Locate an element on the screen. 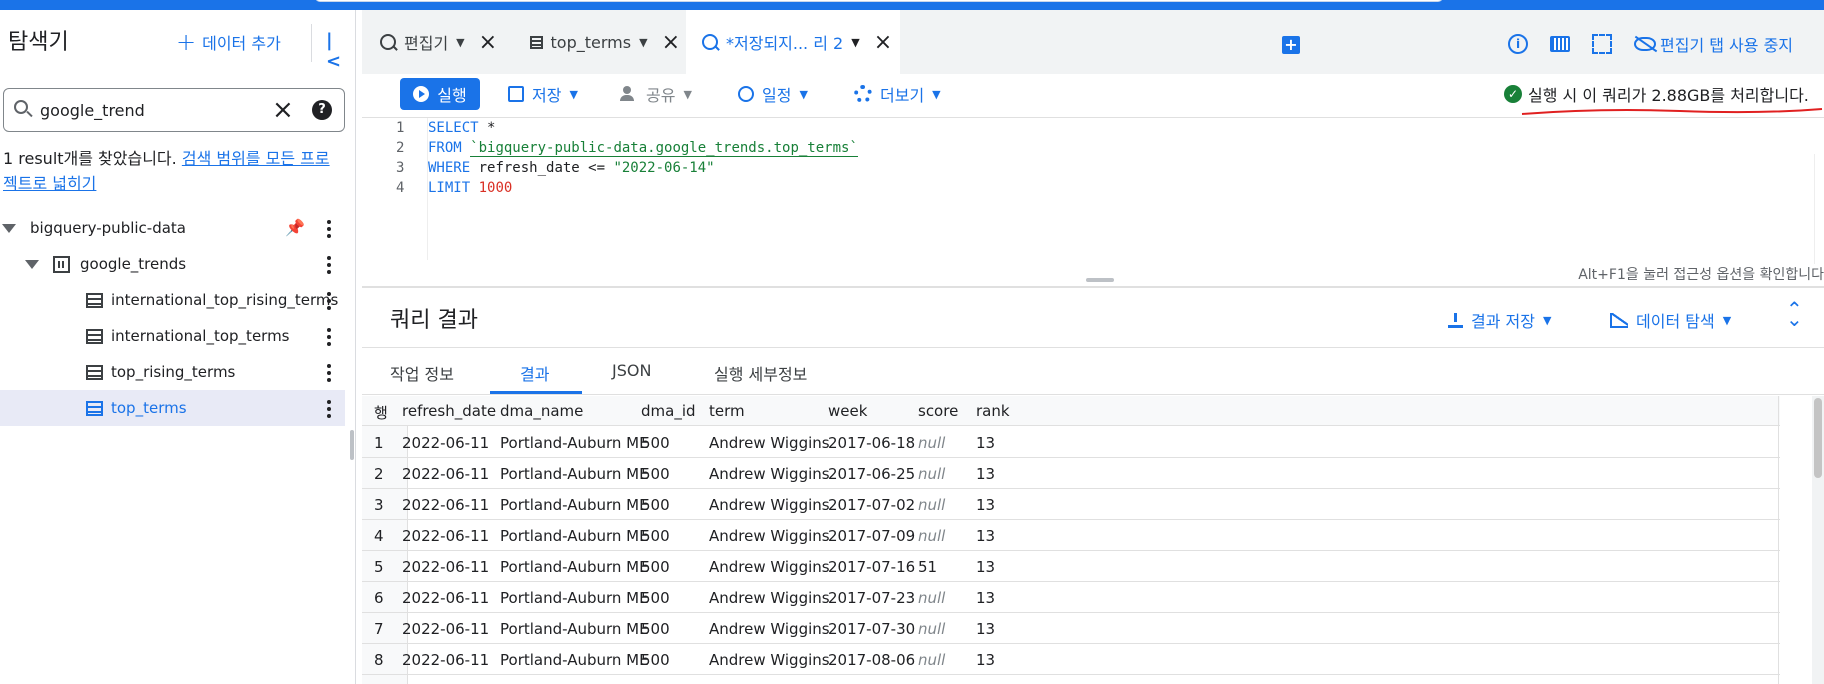 The width and height of the screenshot is (1824, 684). column-header: score is located at coordinates (938, 411).